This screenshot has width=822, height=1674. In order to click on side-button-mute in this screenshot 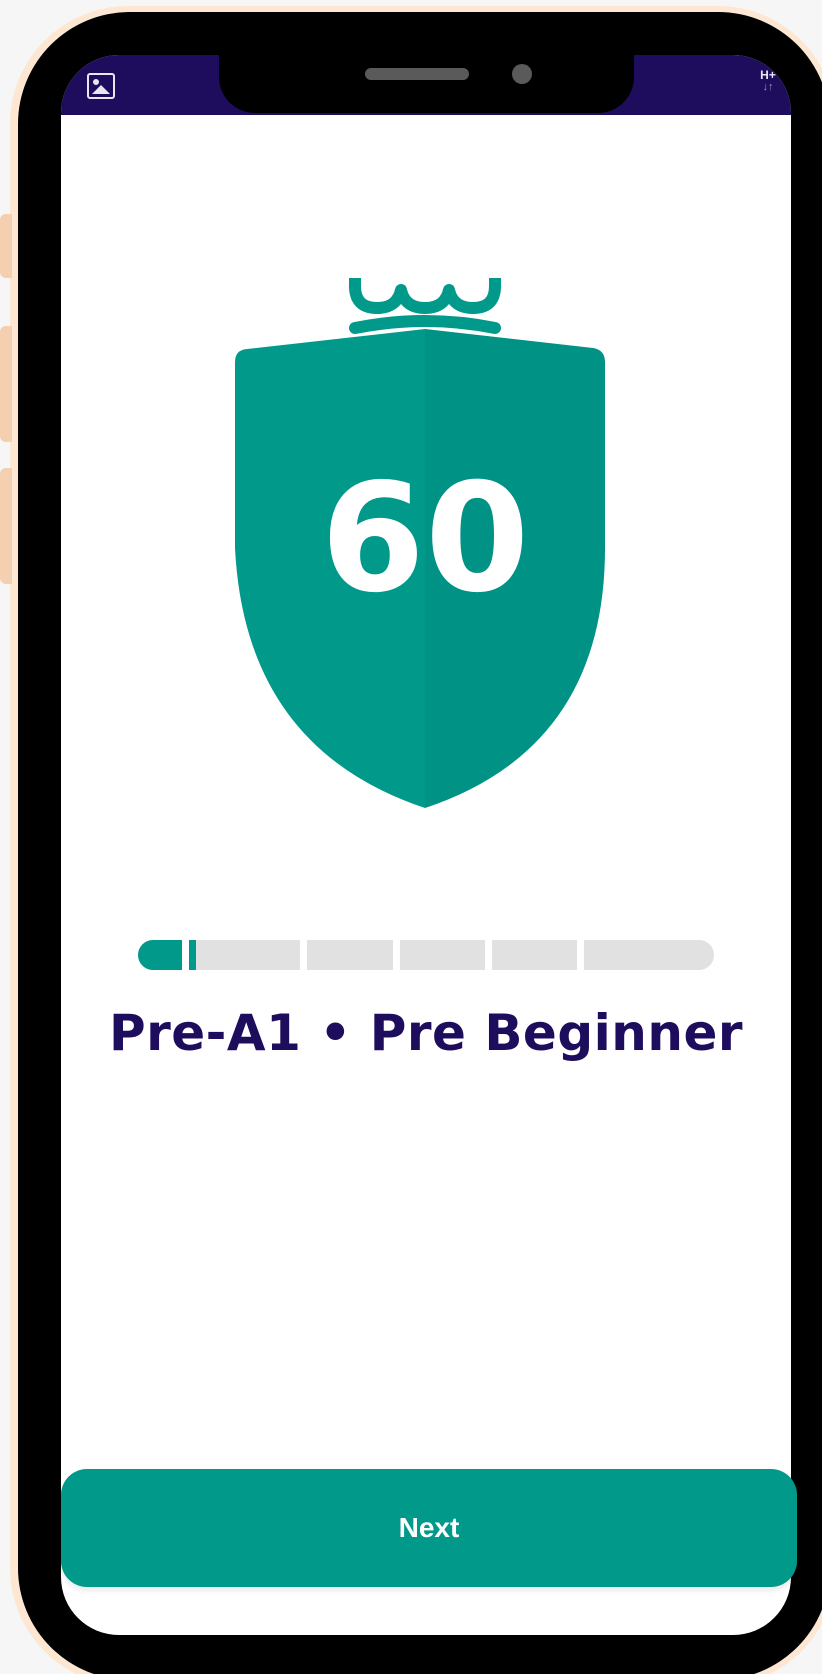, I will do `click(6, 246)`.